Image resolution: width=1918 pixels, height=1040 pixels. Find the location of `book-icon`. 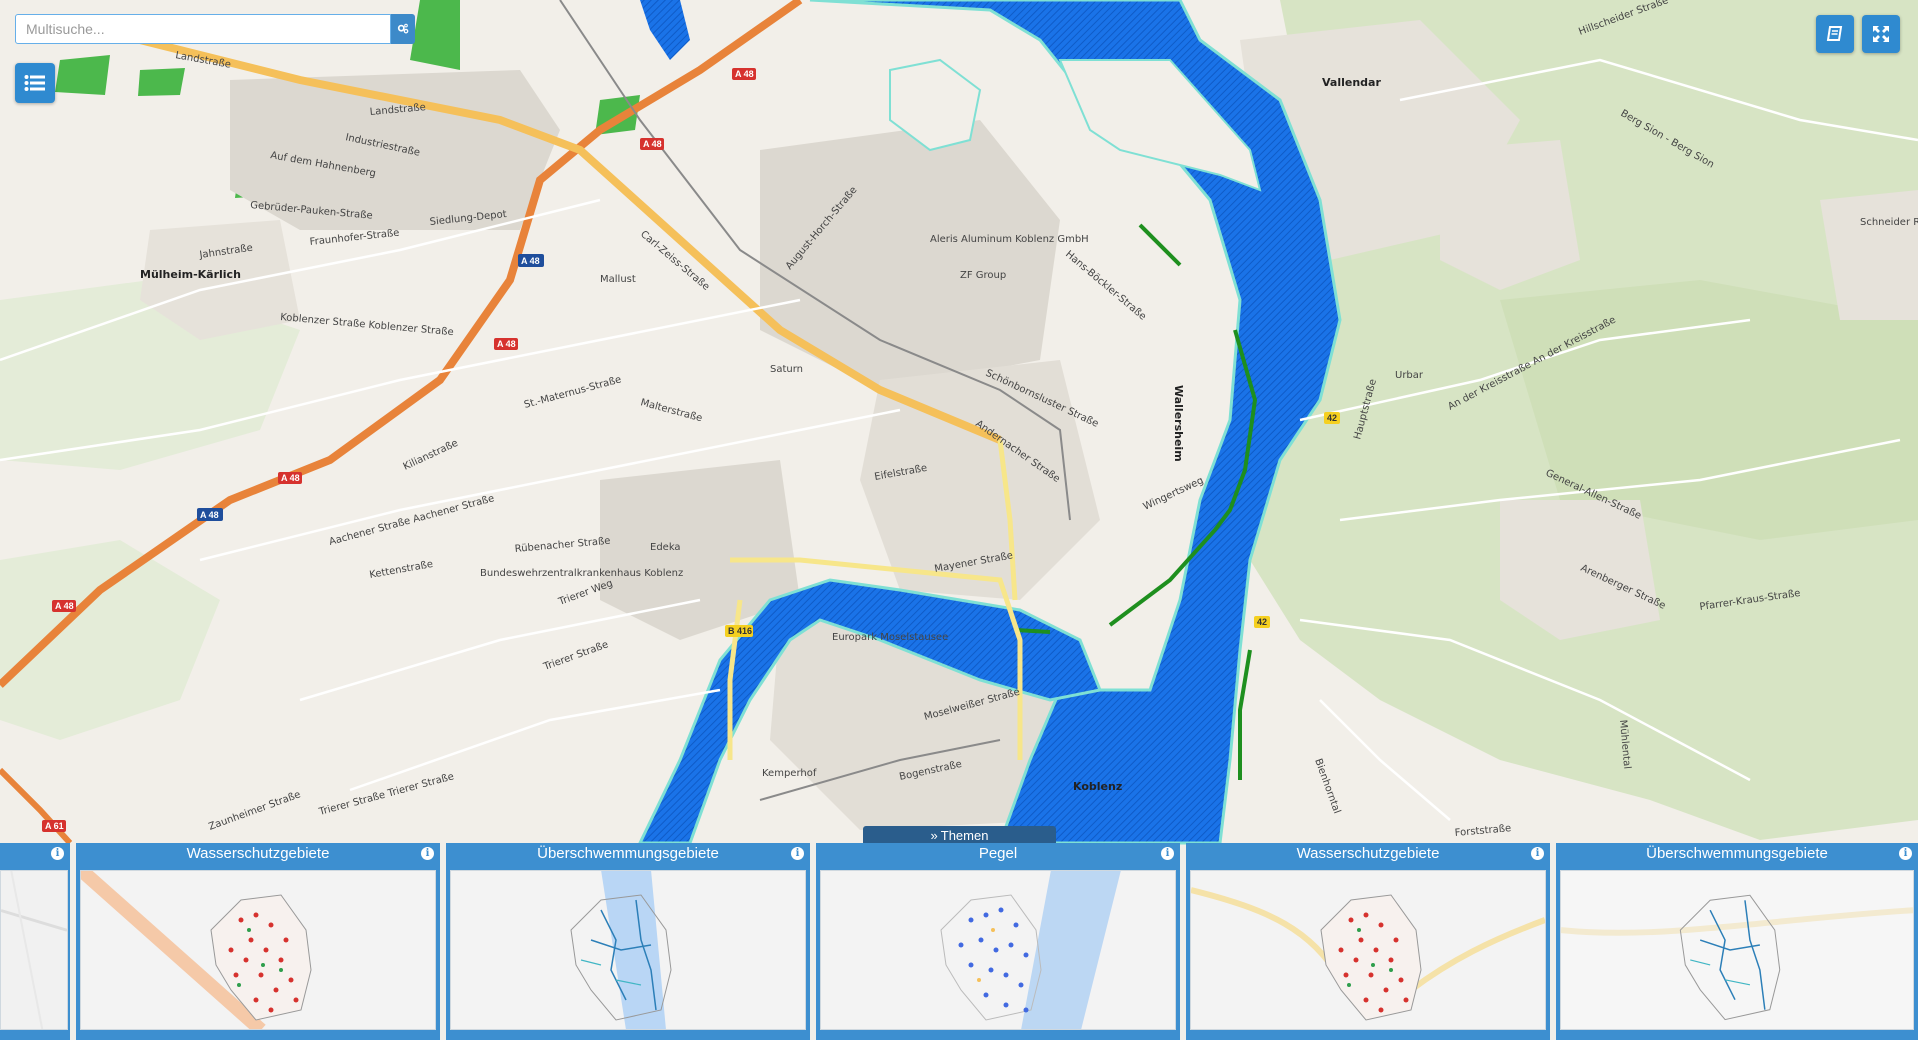

book-icon is located at coordinates (1834, 33).